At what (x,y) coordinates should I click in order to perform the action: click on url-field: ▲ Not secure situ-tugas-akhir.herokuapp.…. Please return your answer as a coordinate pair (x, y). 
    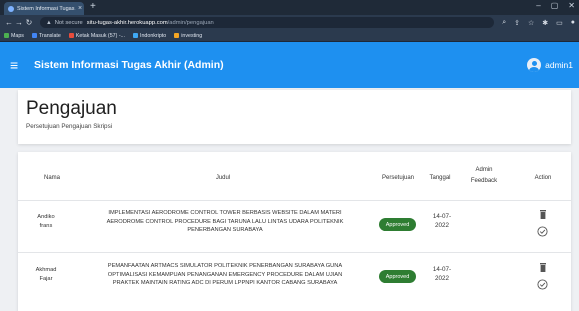
    Looking at the image, I should click on (267, 22).